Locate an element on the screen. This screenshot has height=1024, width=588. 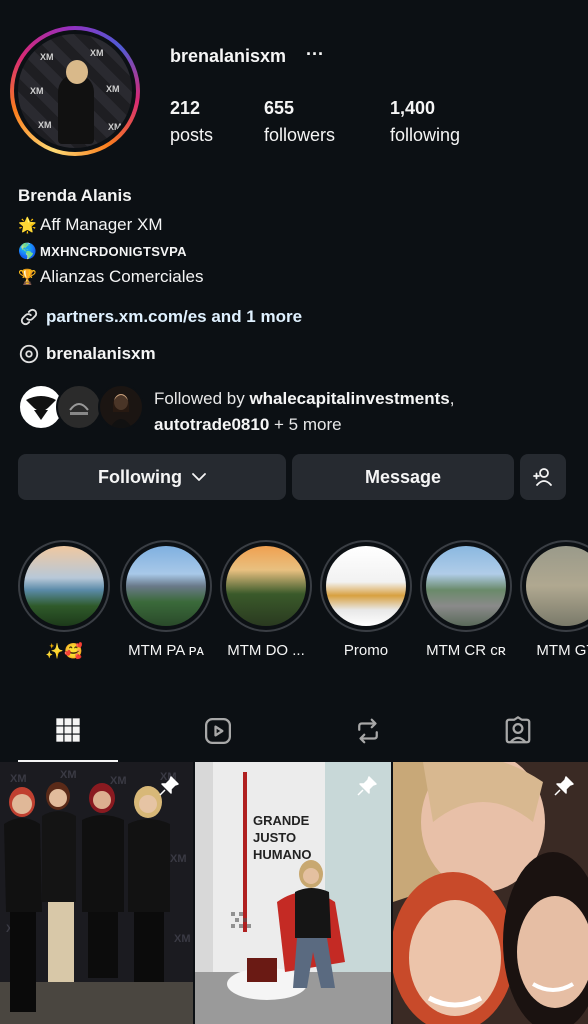
reposts-icon is located at coordinates (368, 731).